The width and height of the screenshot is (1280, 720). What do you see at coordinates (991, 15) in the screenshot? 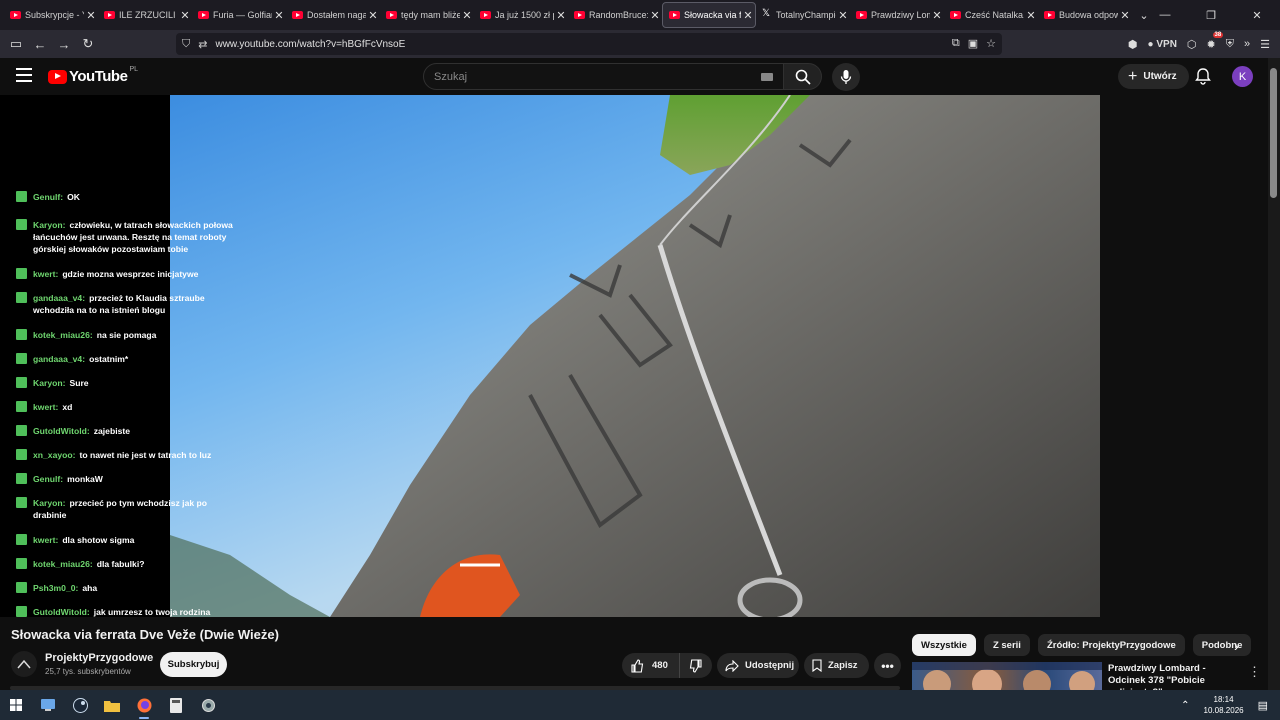
I see `browser-tab: Cześć Natalka, n✕` at bounding box center [991, 15].